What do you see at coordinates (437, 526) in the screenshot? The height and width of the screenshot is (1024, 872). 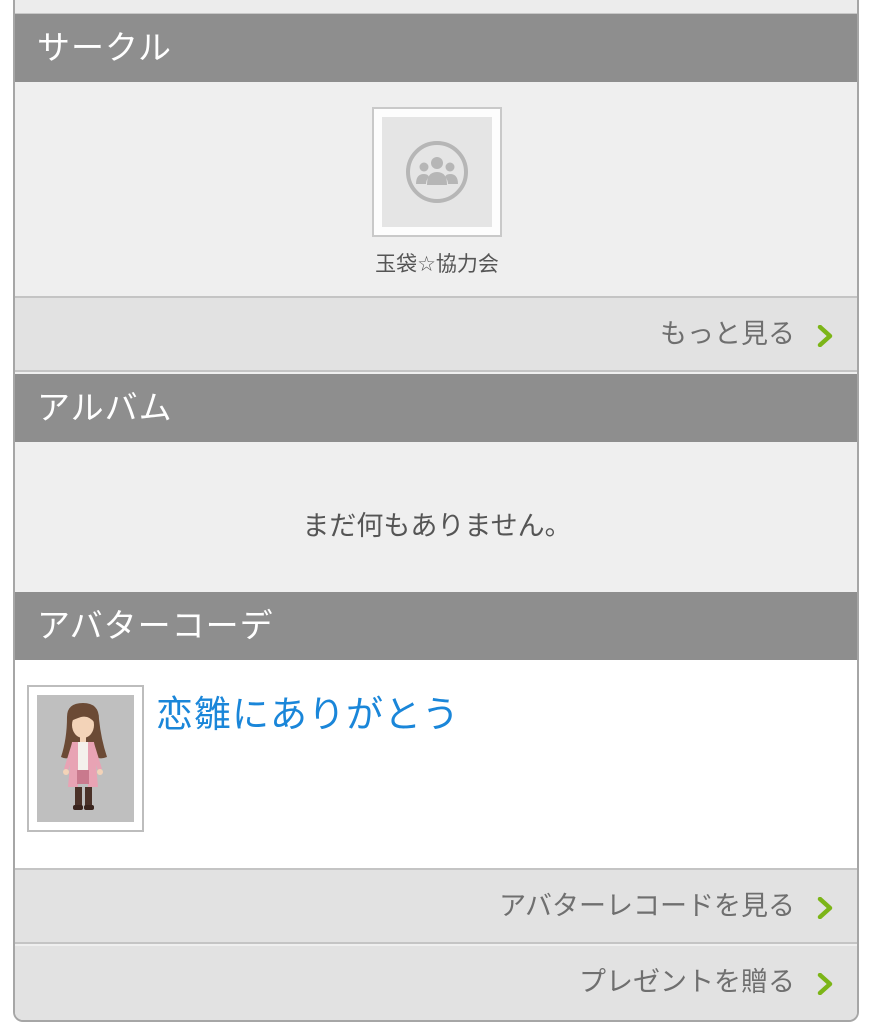 I see `album-empty-message: まだ何もありません。` at bounding box center [437, 526].